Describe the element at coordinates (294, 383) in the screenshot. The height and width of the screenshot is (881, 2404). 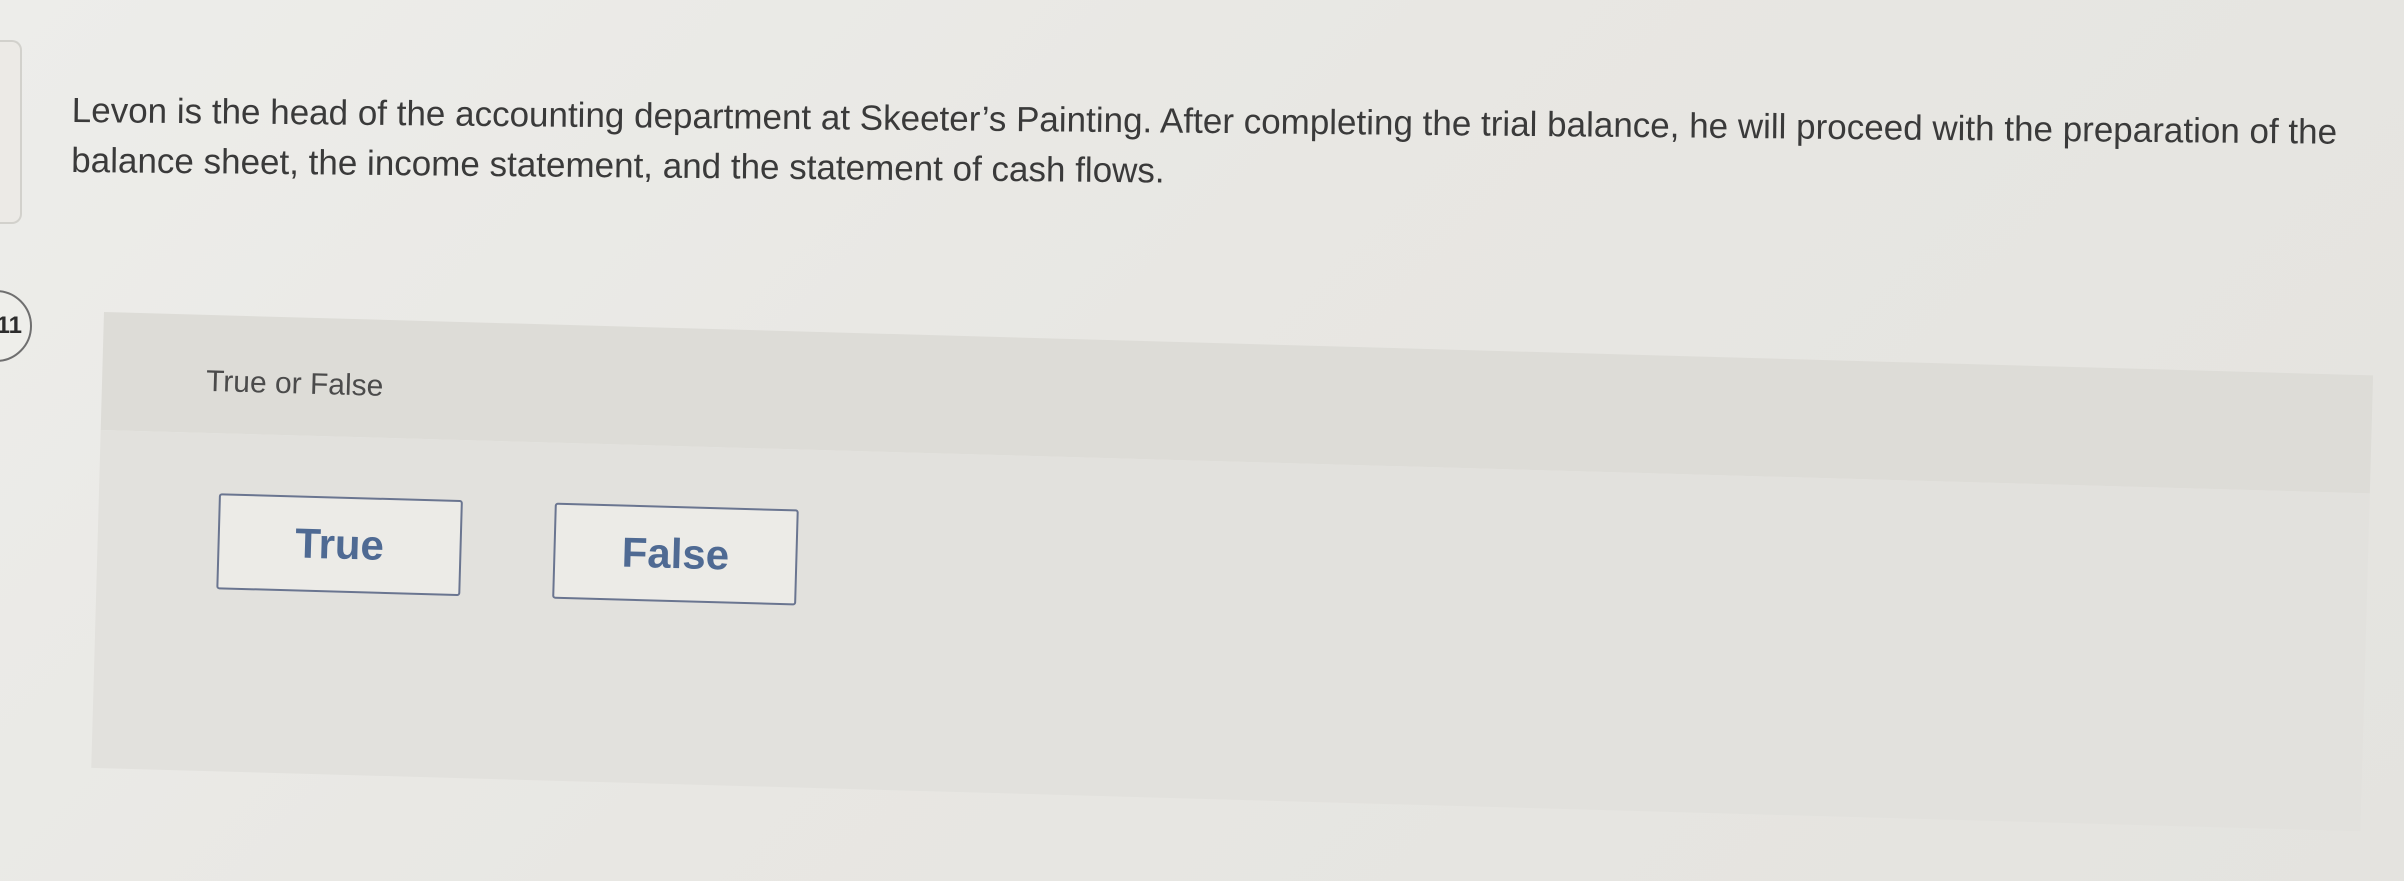
I see `answer-type-label: True or False` at that location.